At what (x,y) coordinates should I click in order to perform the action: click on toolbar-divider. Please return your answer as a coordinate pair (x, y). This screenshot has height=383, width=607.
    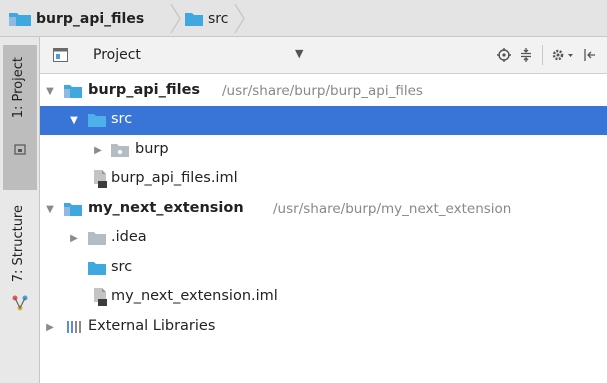
    Looking at the image, I should click on (542, 55).